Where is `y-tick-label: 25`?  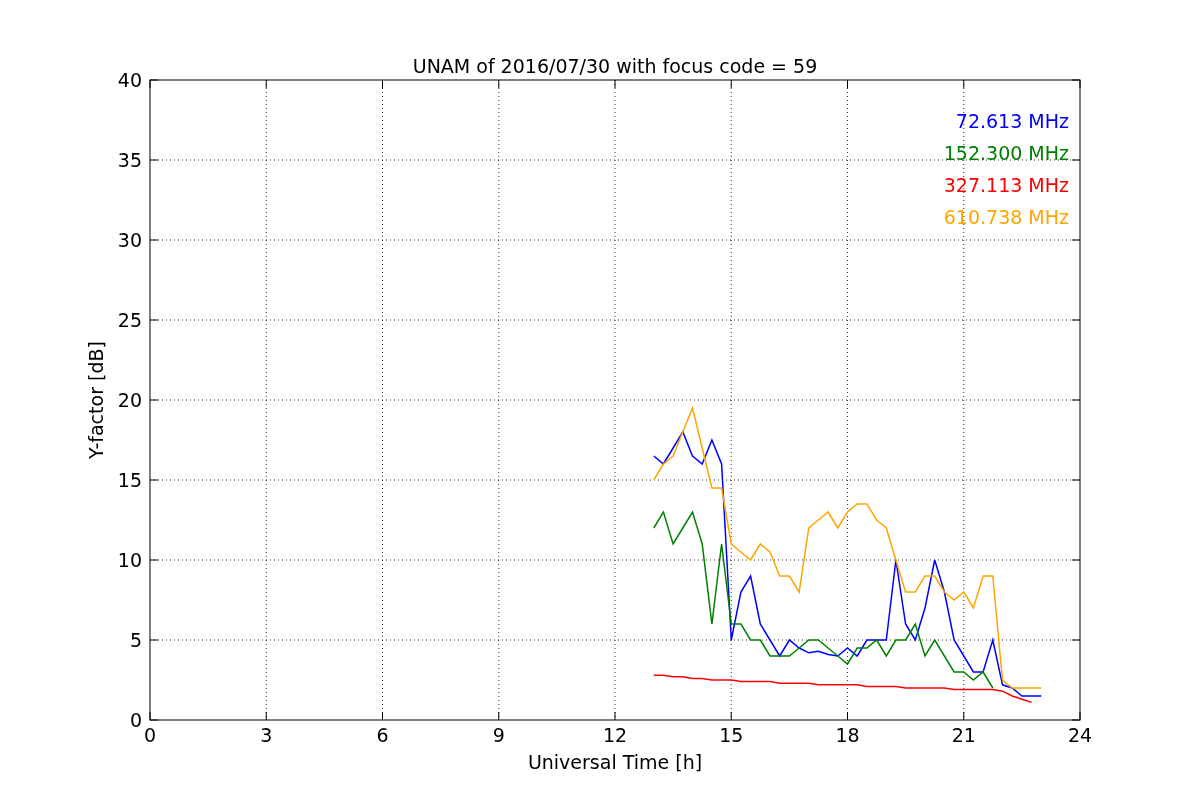 y-tick-label: 25 is located at coordinates (129, 320).